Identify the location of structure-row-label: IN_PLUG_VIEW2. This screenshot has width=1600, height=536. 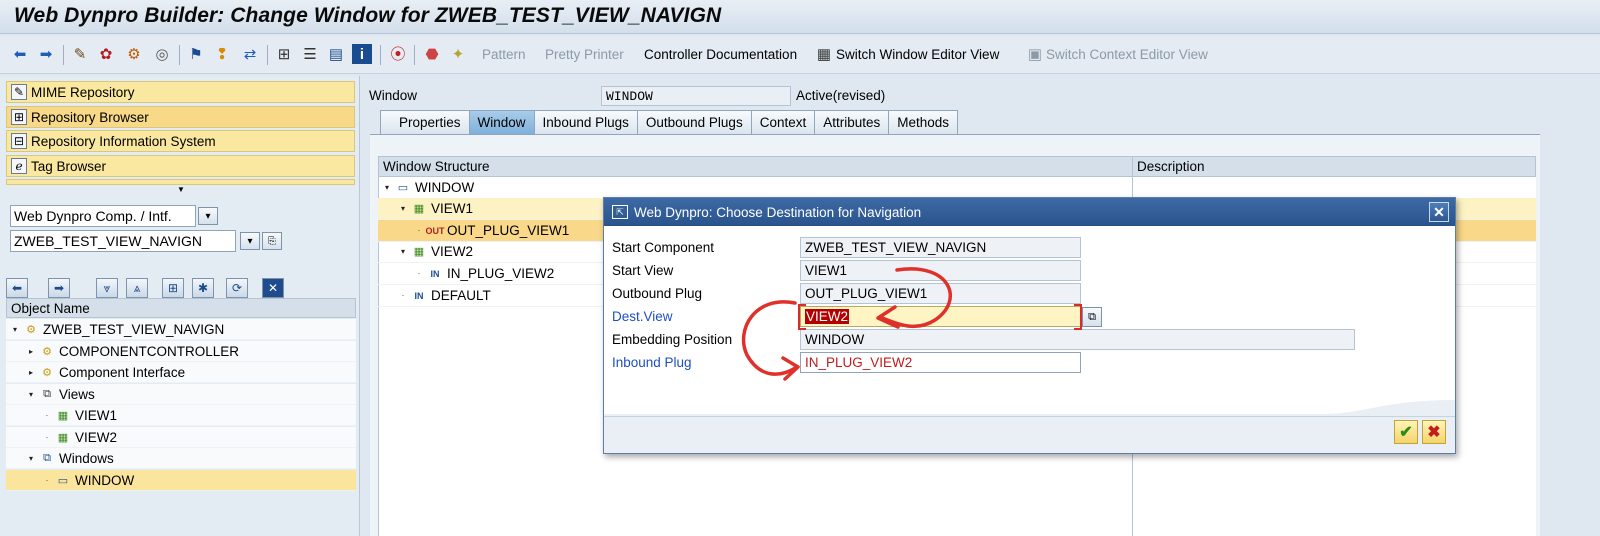
(501, 273).